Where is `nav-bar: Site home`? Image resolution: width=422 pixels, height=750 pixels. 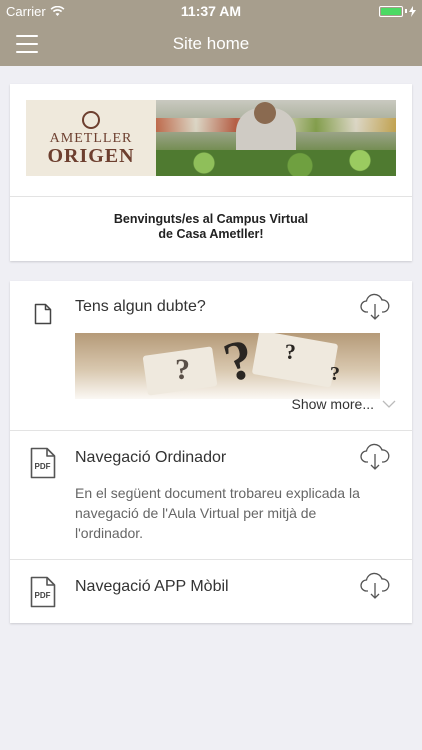 nav-bar: Site home is located at coordinates (211, 44).